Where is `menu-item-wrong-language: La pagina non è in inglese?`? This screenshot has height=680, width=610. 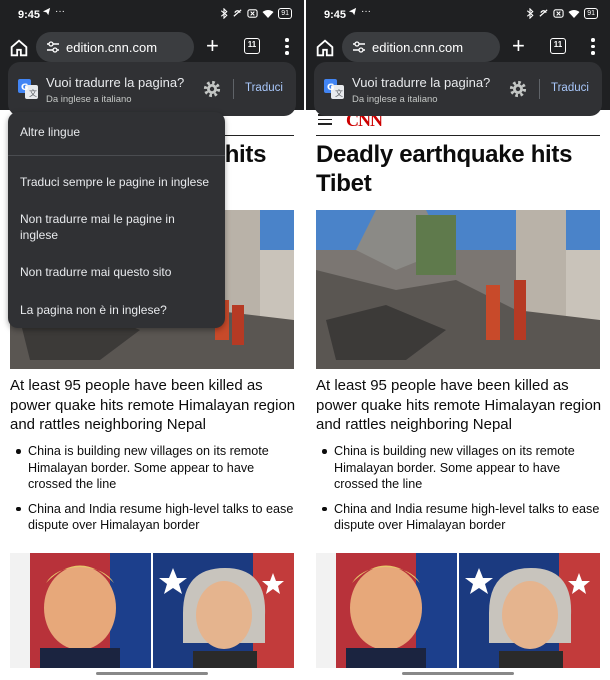 menu-item-wrong-language: La pagina non è in inglese? is located at coordinates (117, 310).